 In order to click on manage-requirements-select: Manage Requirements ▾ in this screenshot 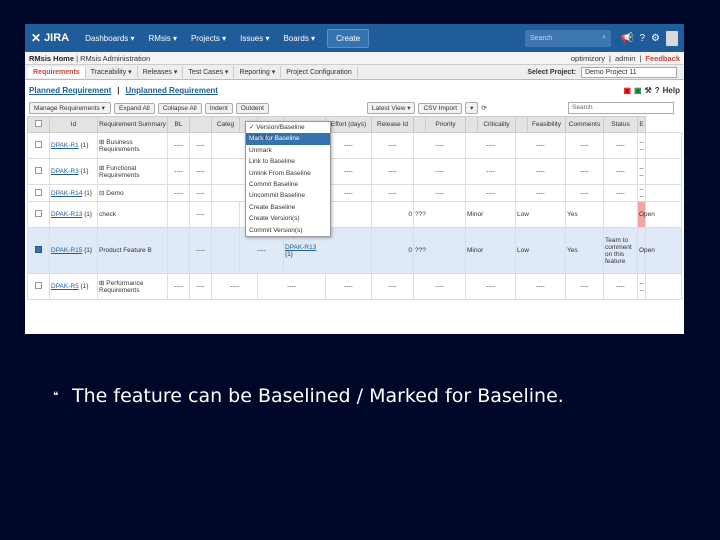, I will do `click(70, 108)`.